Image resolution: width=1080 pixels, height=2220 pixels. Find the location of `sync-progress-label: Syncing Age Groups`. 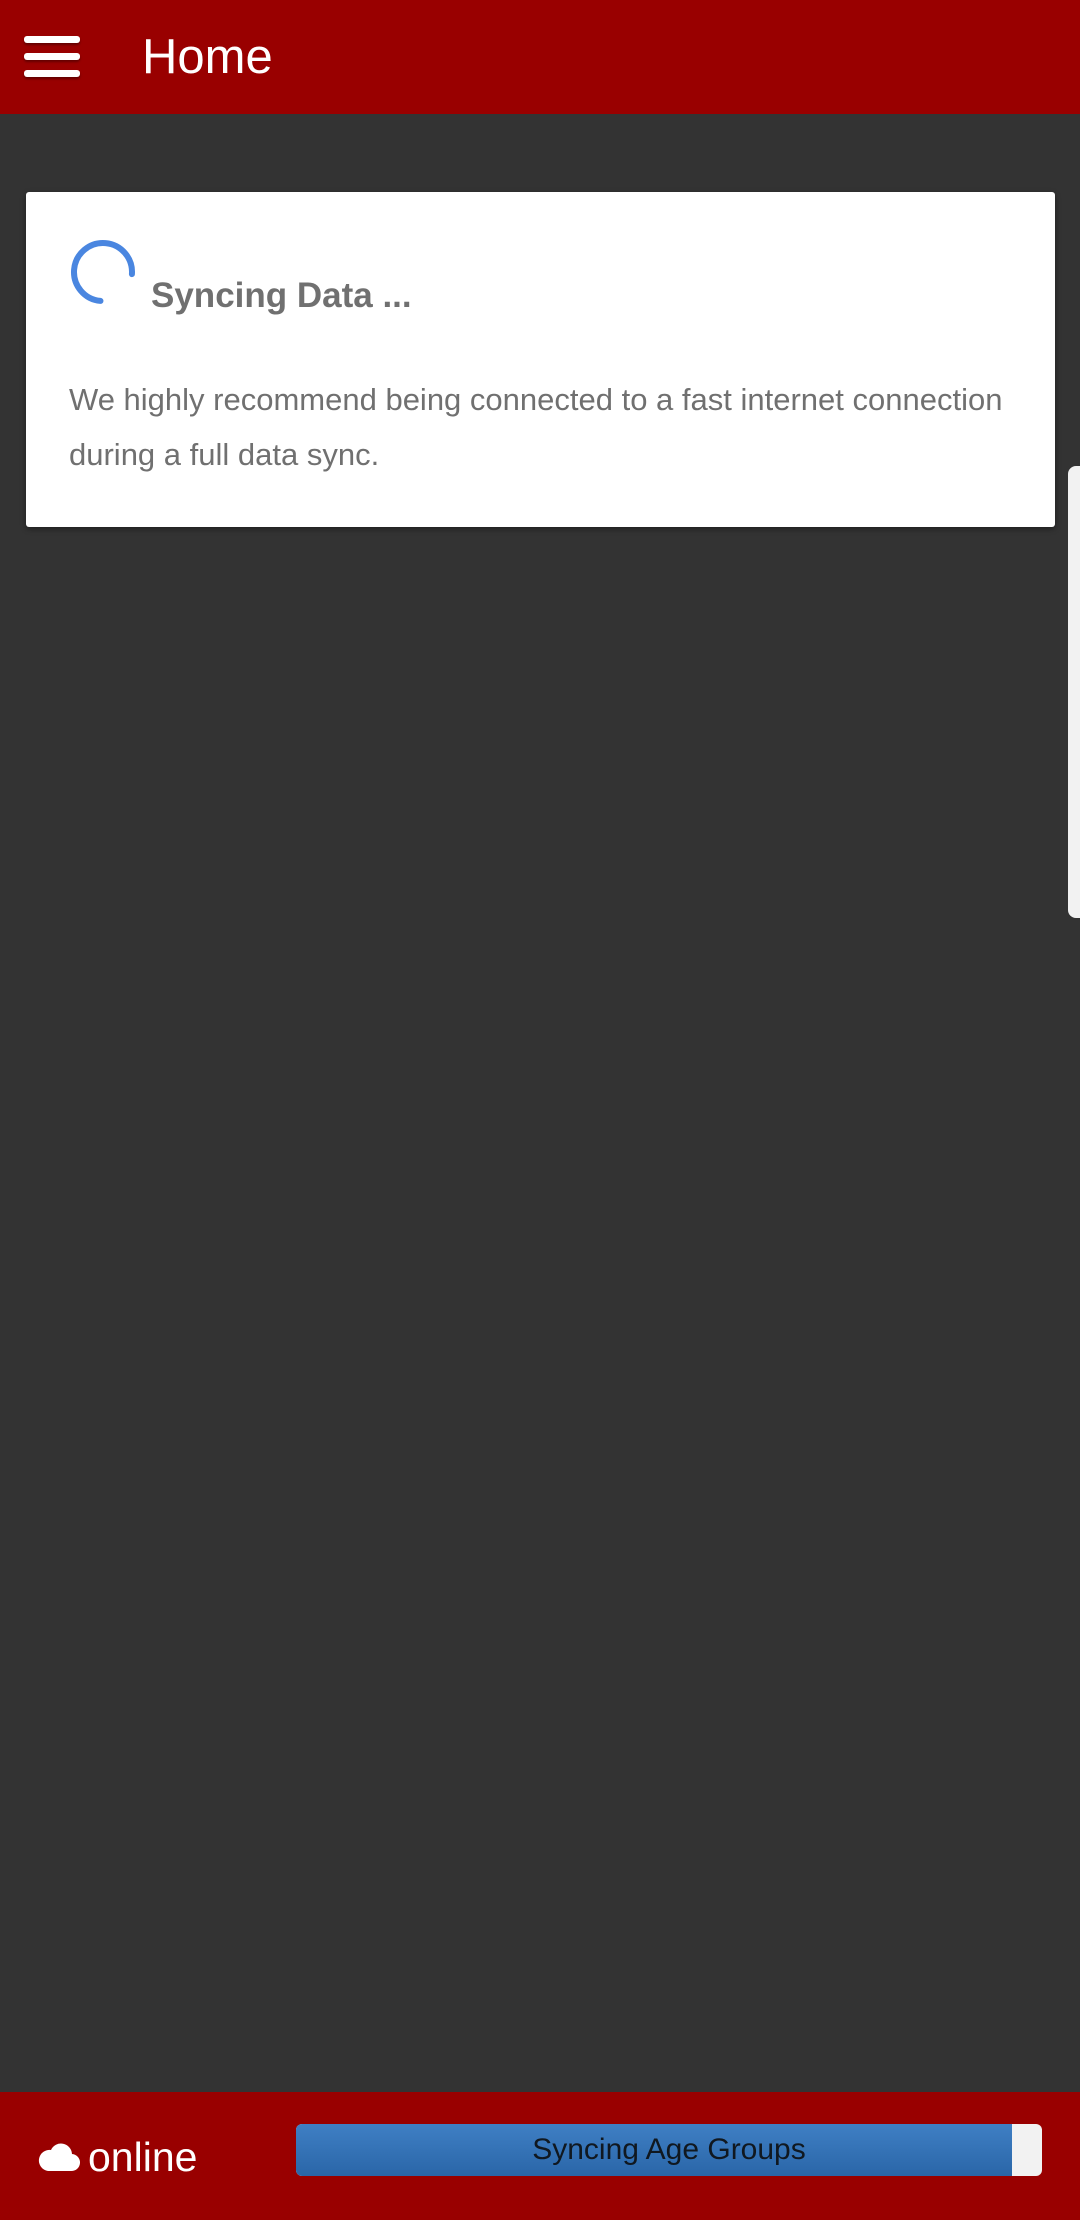

sync-progress-label: Syncing Age Groups is located at coordinates (669, 2149).